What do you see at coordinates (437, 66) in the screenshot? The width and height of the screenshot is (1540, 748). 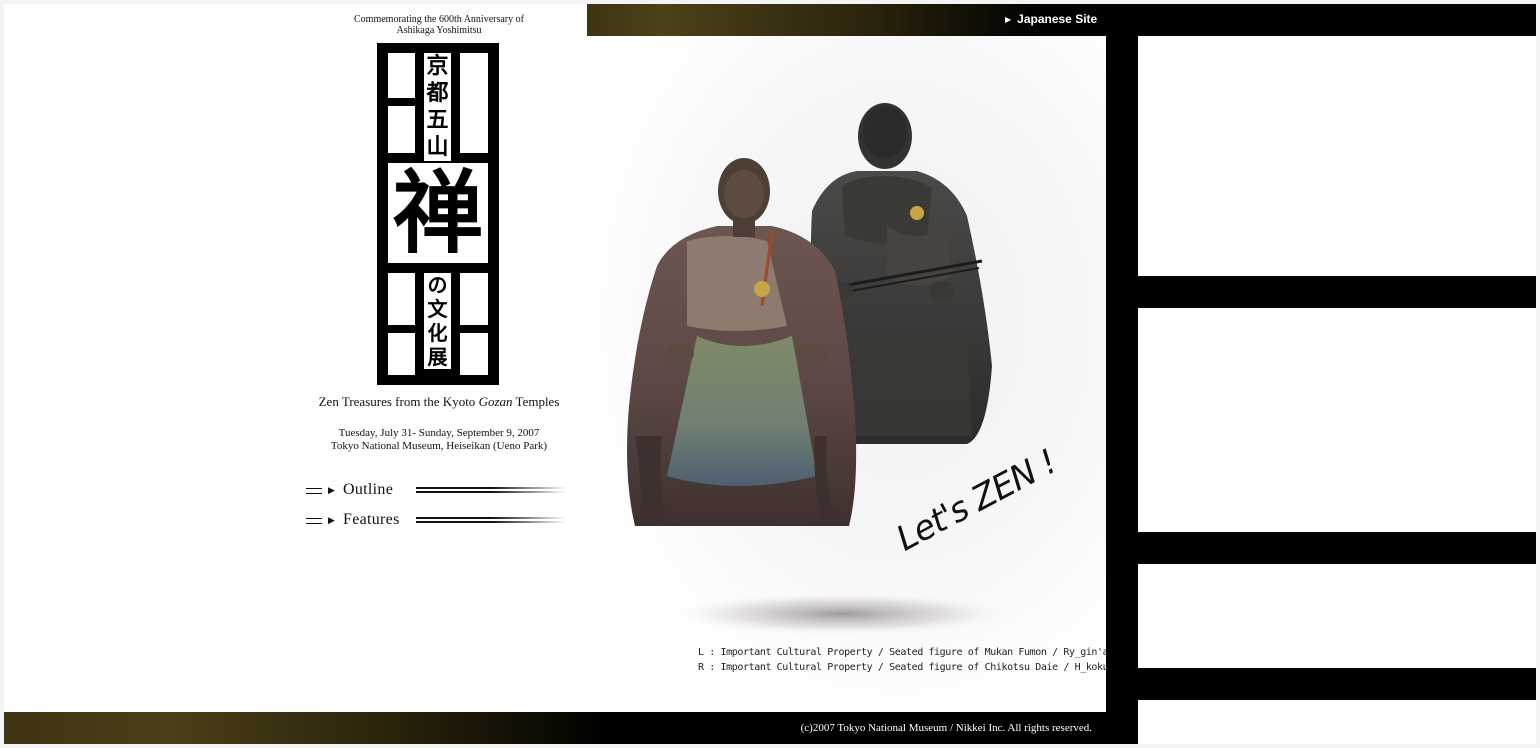 I see `logo-char: 京` at bounding box center [437, 66].